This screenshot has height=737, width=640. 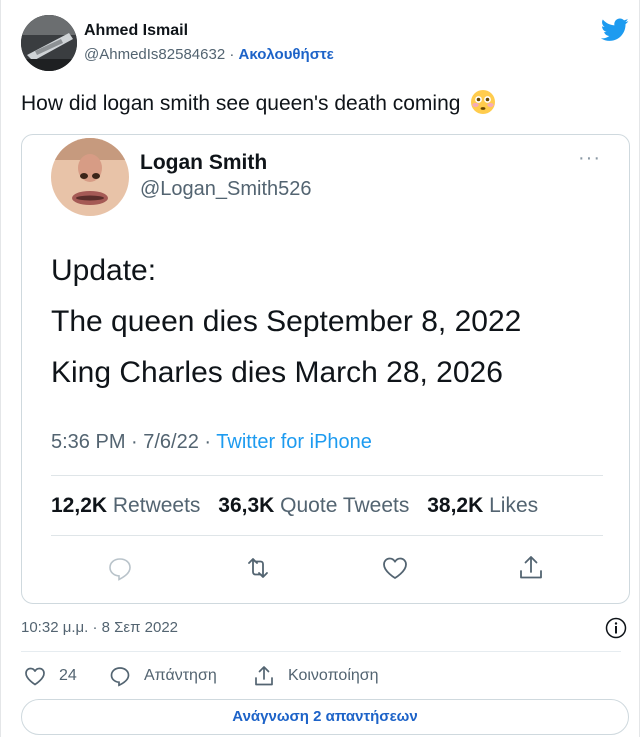 I want to click on quoted-source-link: Twitter for iPhone, so click(x=294, y=442).